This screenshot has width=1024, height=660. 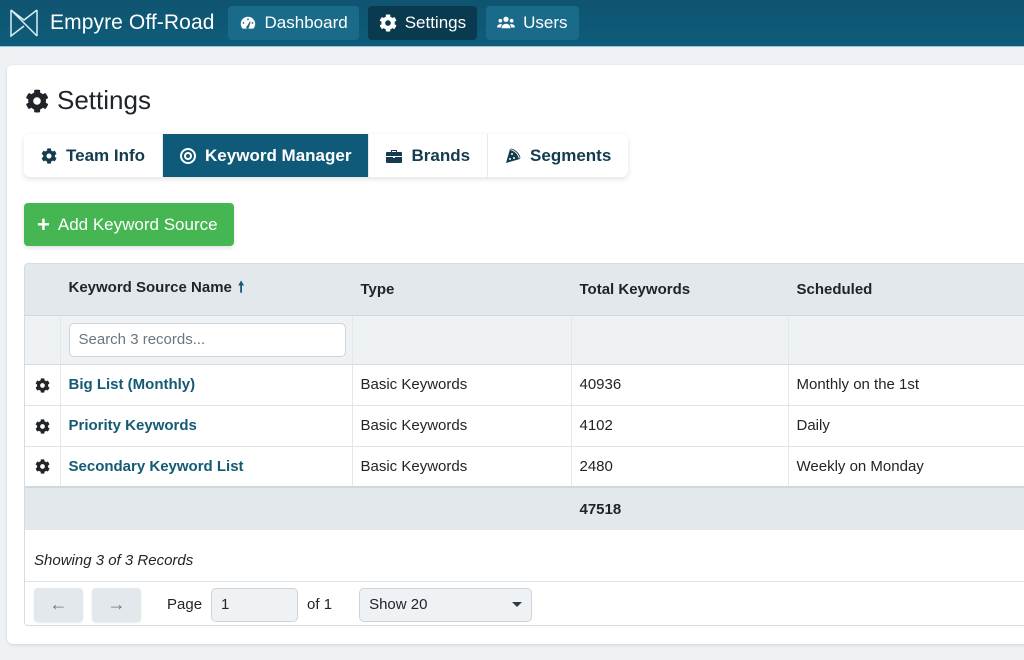 What do you see at coordinates (571, 155) in the screenshot?
I see `tab-segments-label: Segments` at bounding box center [571, 155].